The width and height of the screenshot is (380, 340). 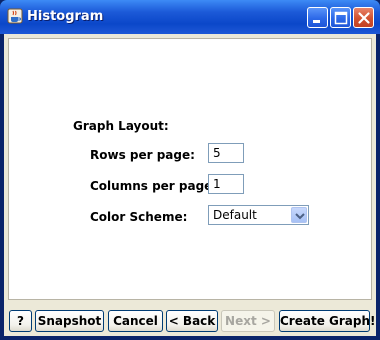 I want to click on help-button: ?, so click(x=20, y=321).